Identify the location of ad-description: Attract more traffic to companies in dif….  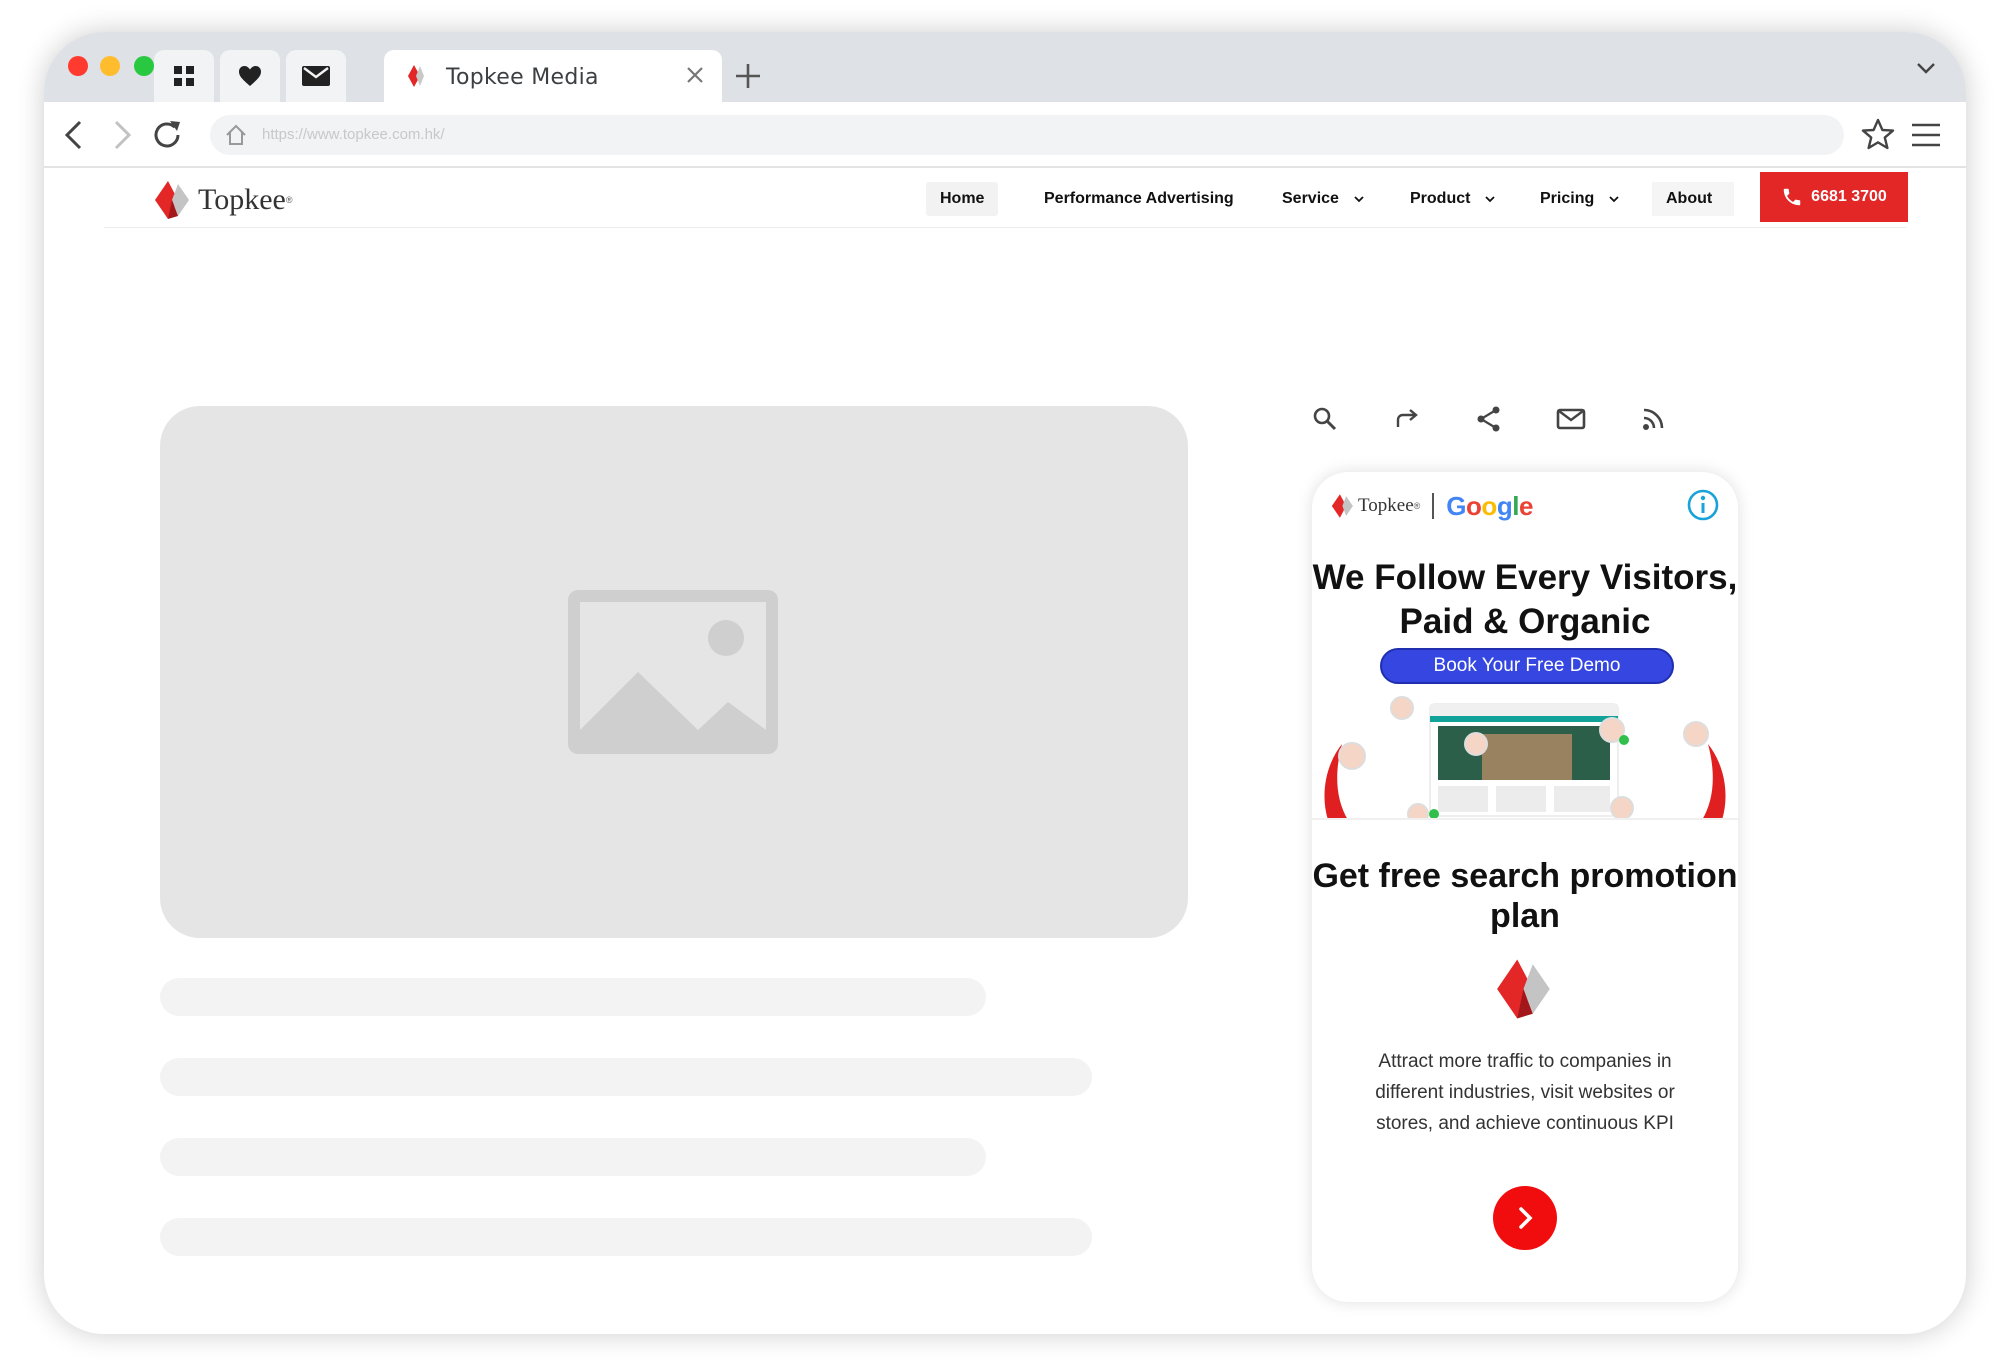
(1525, 1092).